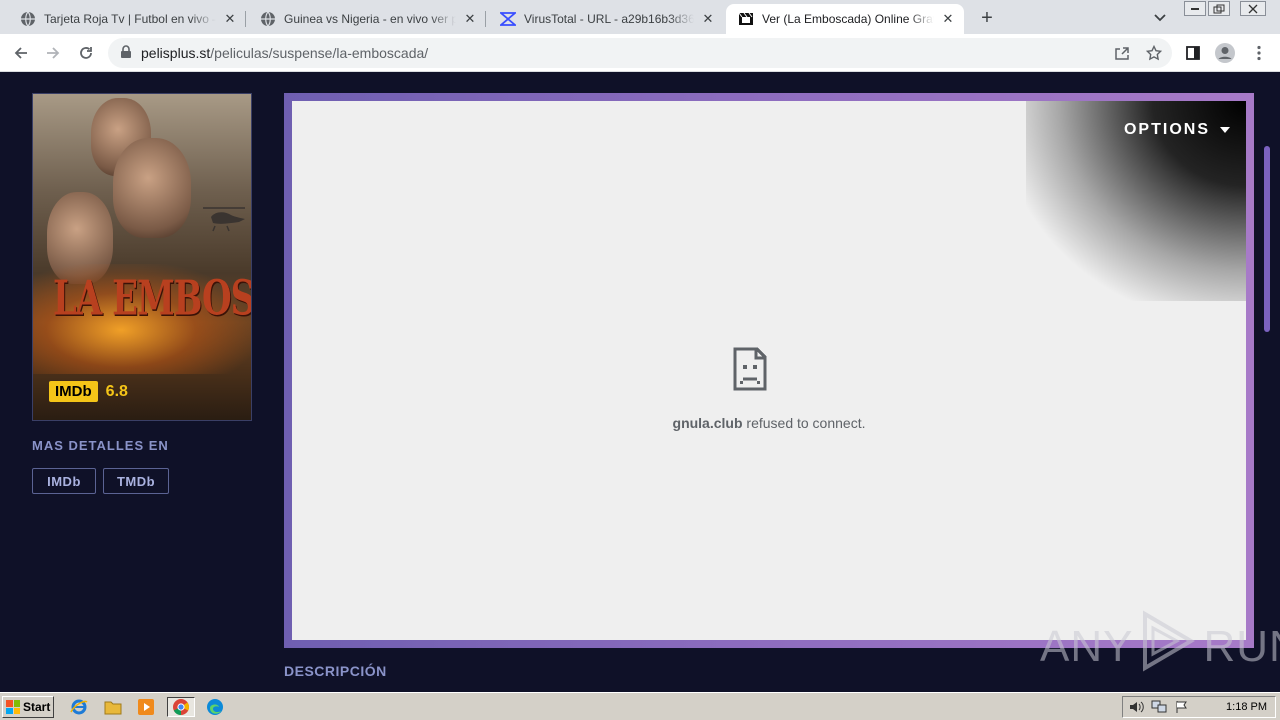 The height and width of the screenshot is (720, 1280). I want to click on tab-title: Tarjeta Roja Tv | Futbol en vivo – Pirlo, so click(130, 19).